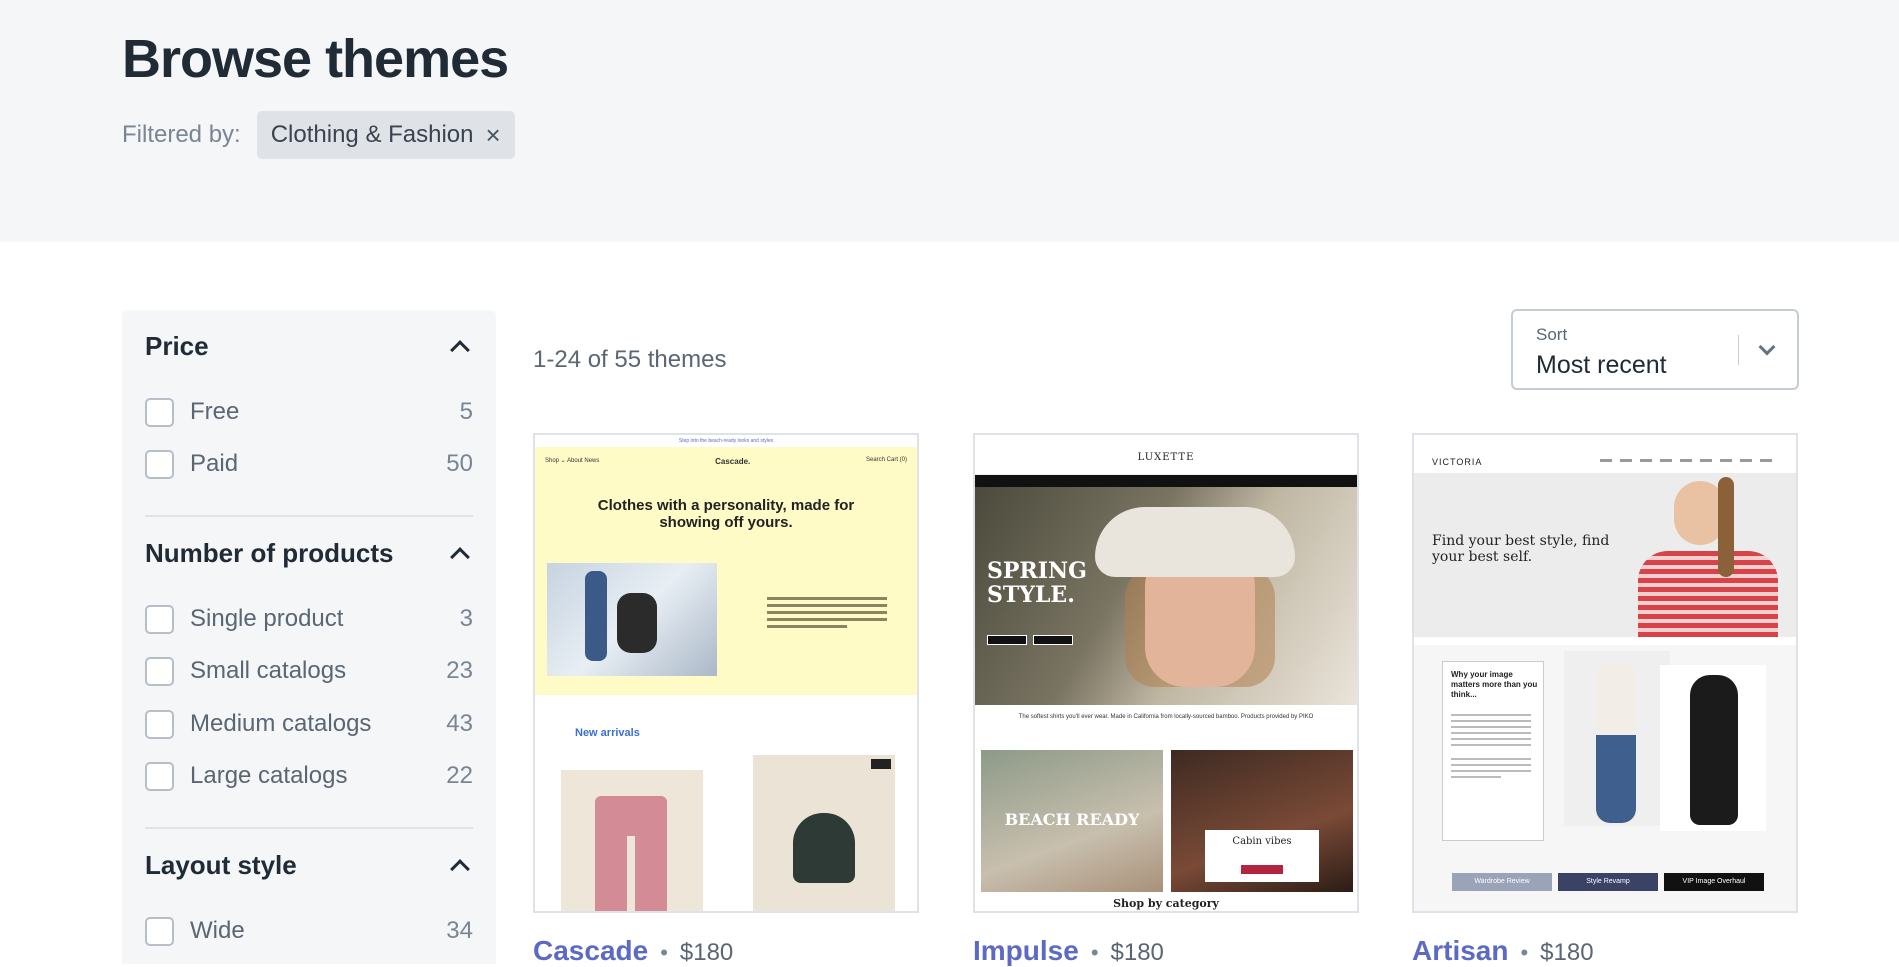 The image size is (1899, 967). Describe the element at coordinates (1460, 951) in the screenshot. I see `theme-name-link: Artisan` at that location.